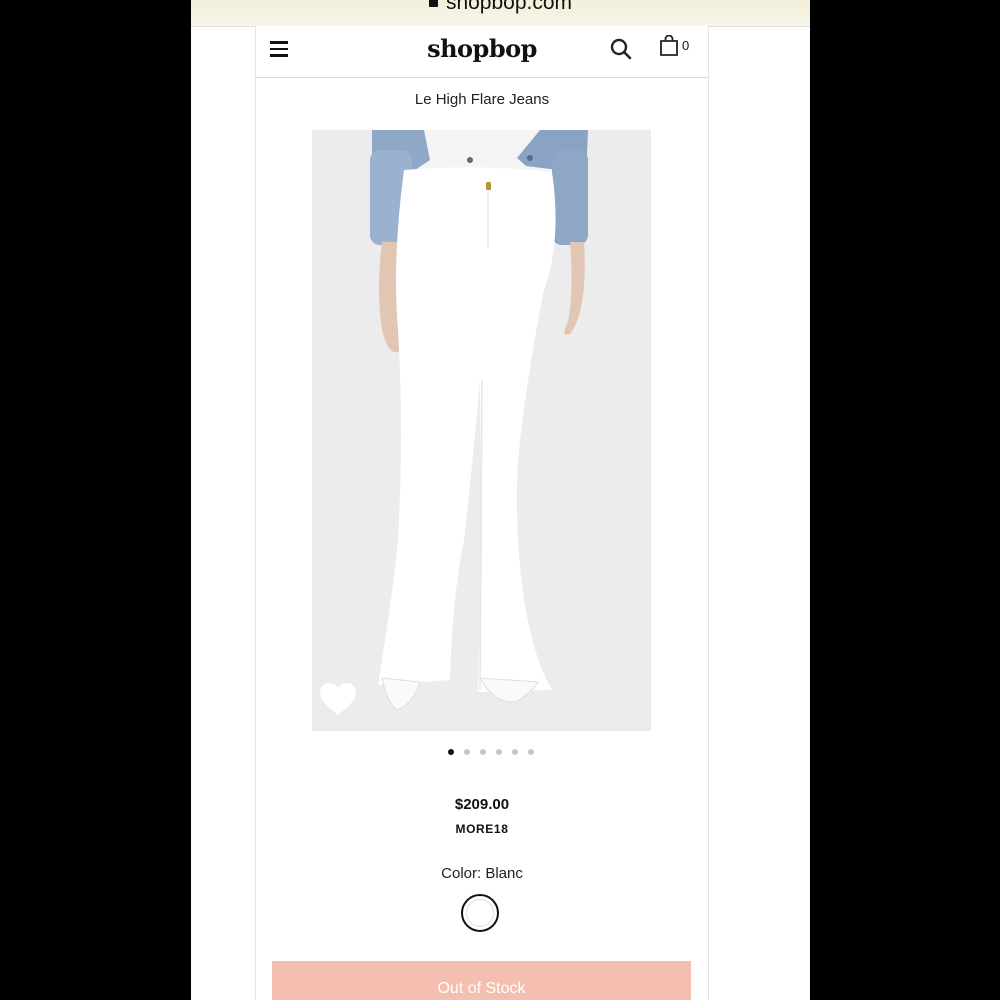 This screenshot has width=1000, height=1000. What do you see at coordinates (482, 48) in the screenshot?
I see `site-logo: shopbop` at bounding box center [482, 48].